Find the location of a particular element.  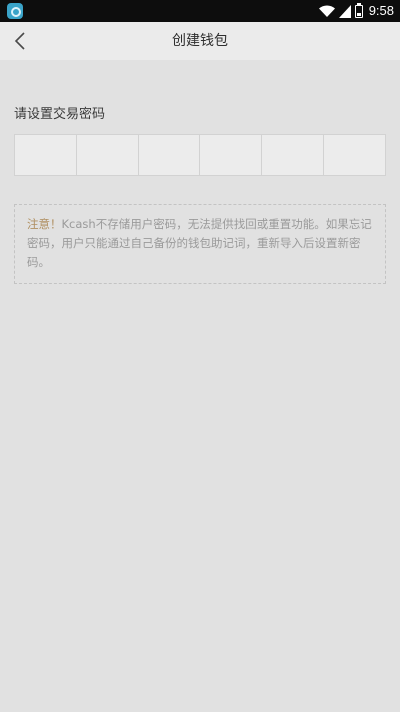

password-input is located at coordinates (200, 155).